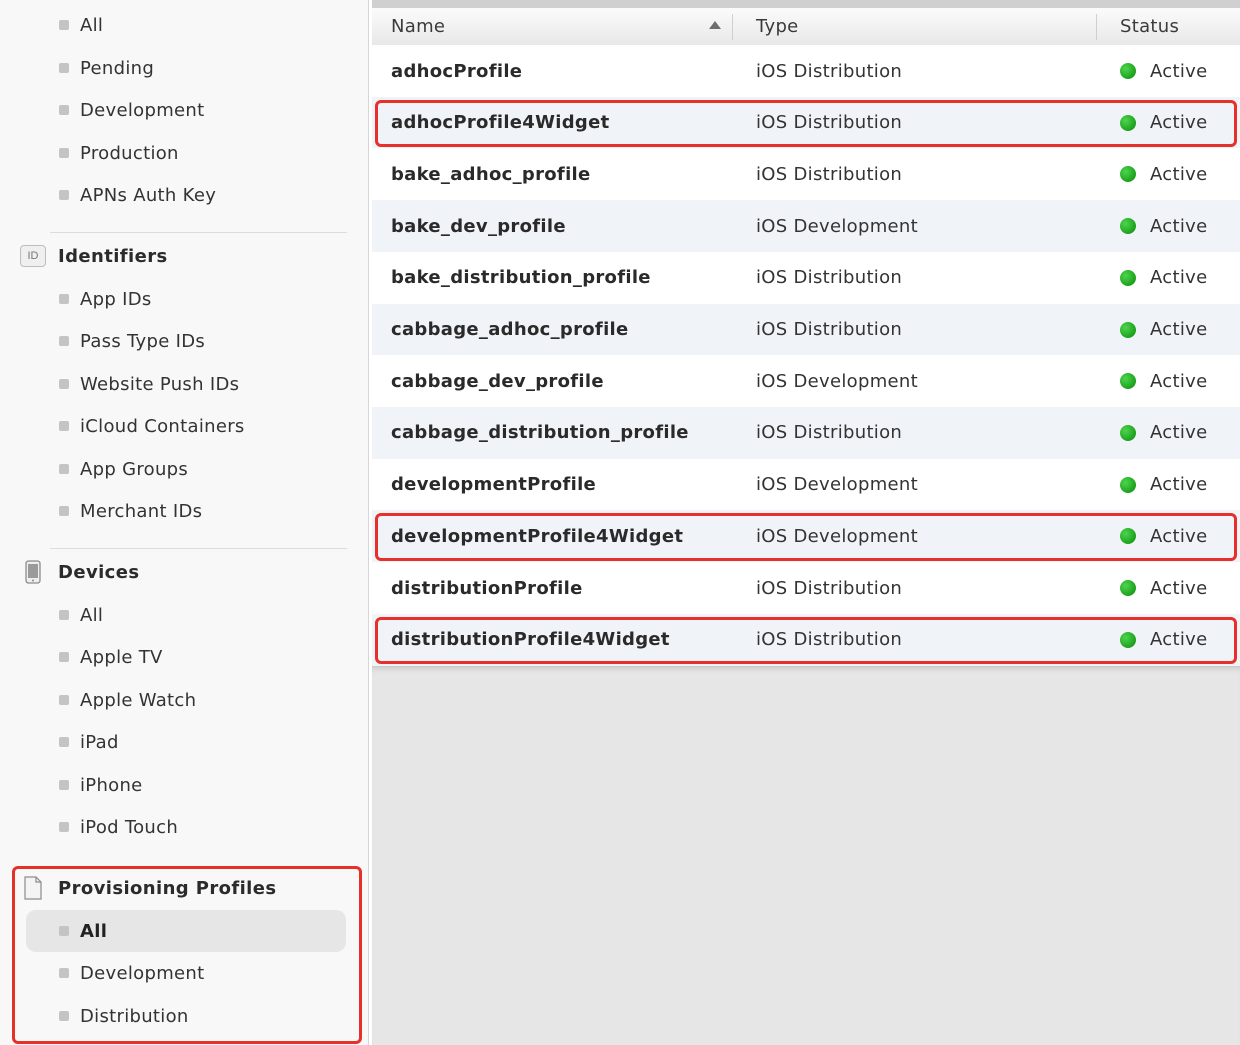 The width and height of the screenshot is (1240, 1045). I want to click on column-header-type: Type, so click(777, 26).